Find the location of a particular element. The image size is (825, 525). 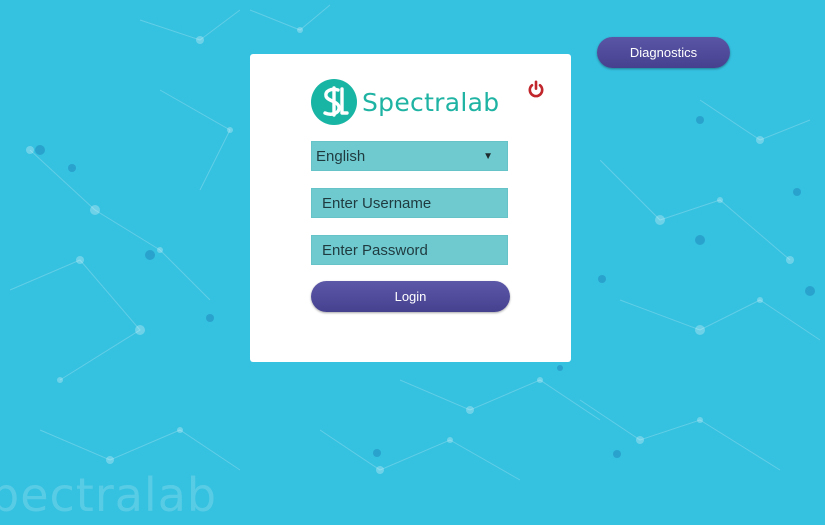

password-field-wrapper is located at coordinates (409, 250).